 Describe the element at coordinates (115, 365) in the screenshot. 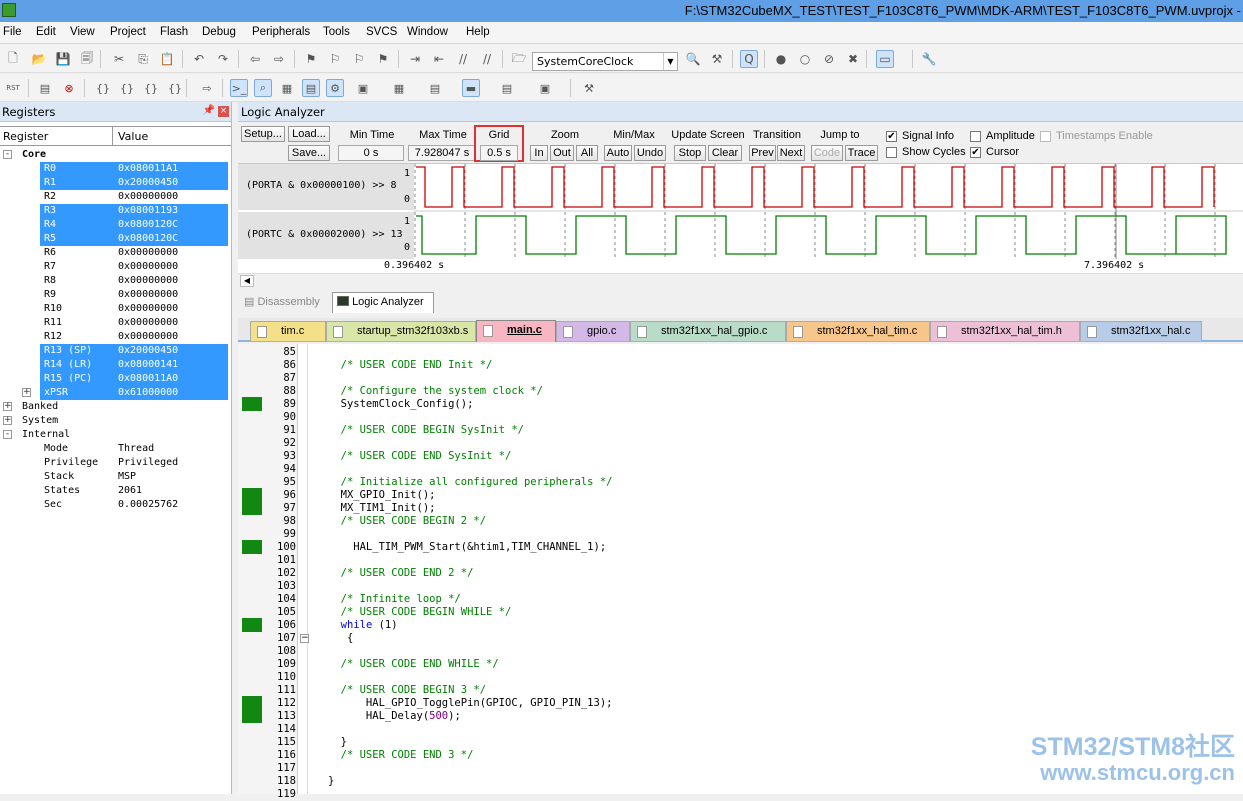

I see `register-row-r14: R14 (LR) 0x08000141` at that location.